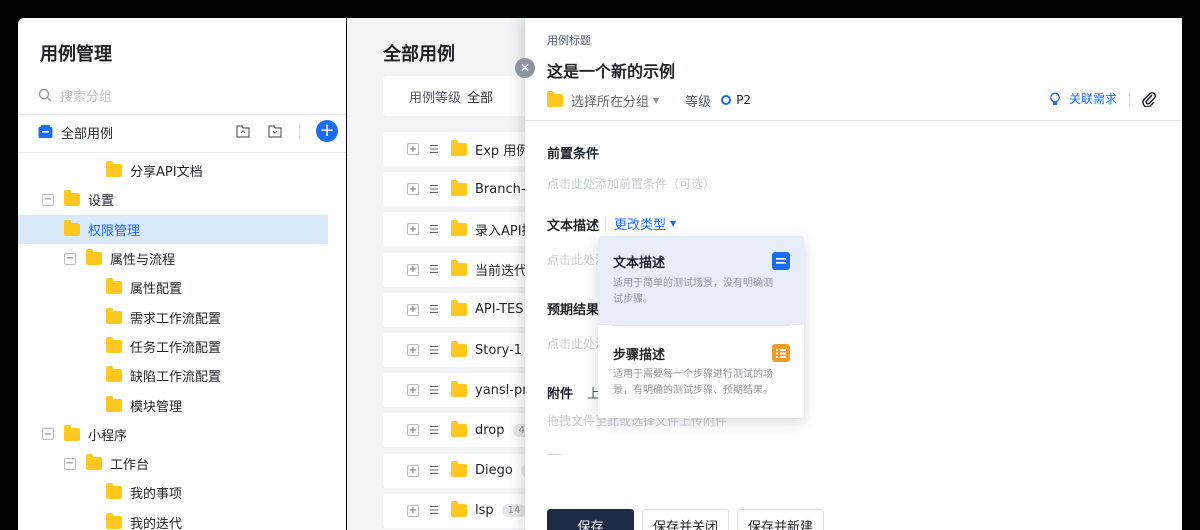 This screenshot has height=530, width=1200. Describe the element at coordinates (183, 95) in the screenshot. I see `group-search: 搜索分组` at that location.